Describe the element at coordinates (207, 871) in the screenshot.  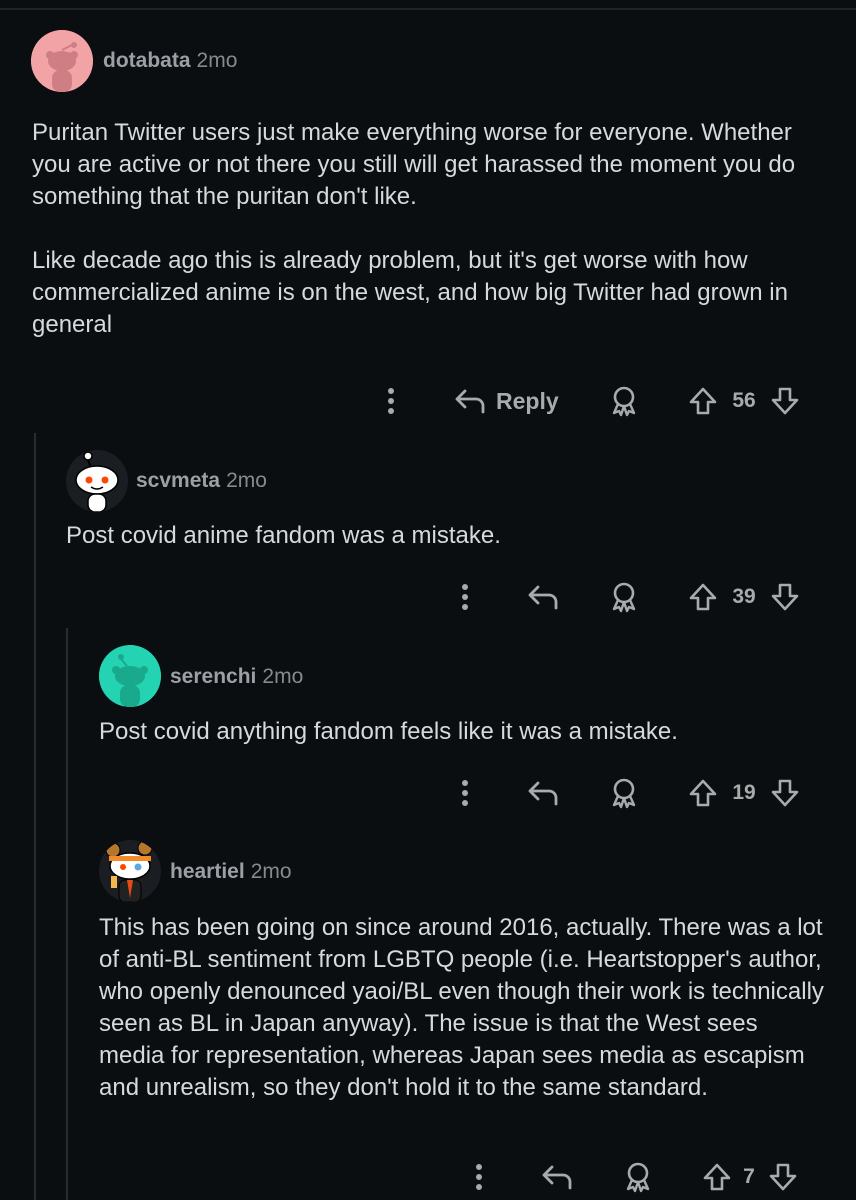
I see `username: heartiel` at that location.